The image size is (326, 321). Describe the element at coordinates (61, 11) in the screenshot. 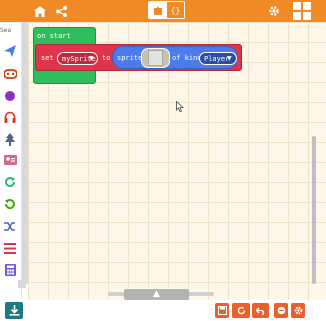

I see `share-icon` at that location.